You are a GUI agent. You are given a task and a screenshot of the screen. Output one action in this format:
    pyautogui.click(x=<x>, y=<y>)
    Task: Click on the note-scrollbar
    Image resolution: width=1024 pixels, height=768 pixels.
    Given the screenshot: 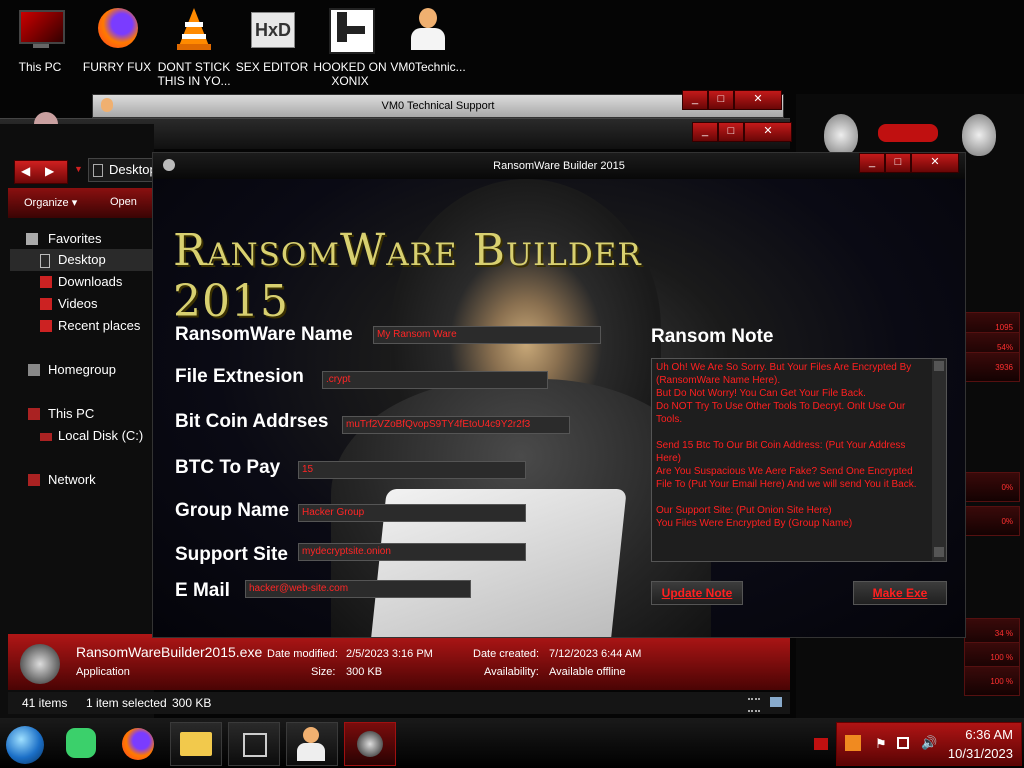 What is the action you would take?
    pyautogui.click(x=939, y=460)
    